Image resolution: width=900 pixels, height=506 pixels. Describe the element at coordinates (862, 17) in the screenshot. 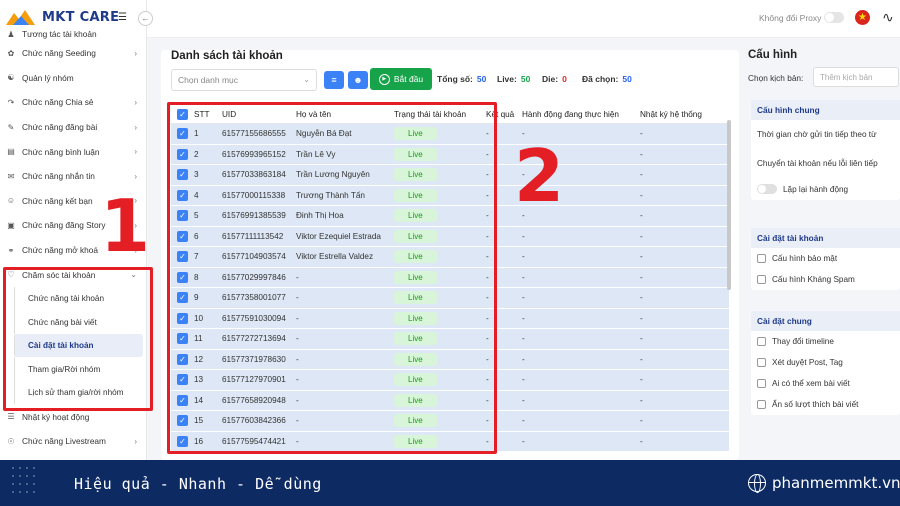

I see `vietnam-flag-icon: ★` at that location.